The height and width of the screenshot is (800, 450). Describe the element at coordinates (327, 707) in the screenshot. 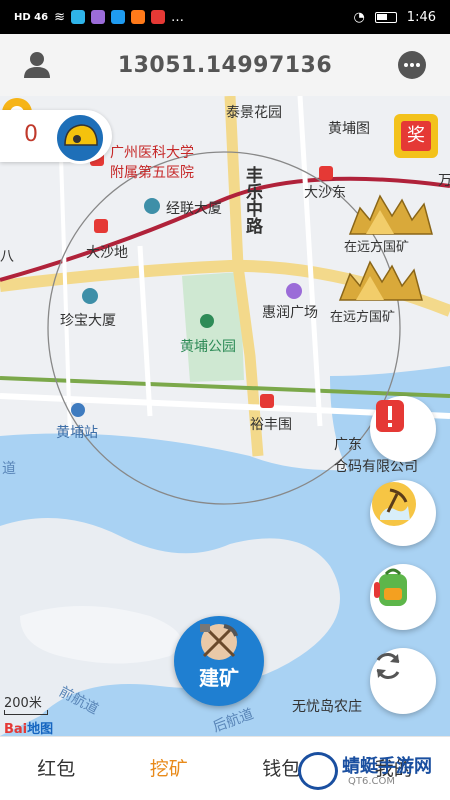

I see `poi-label: 无忧岛农庄` at that location.